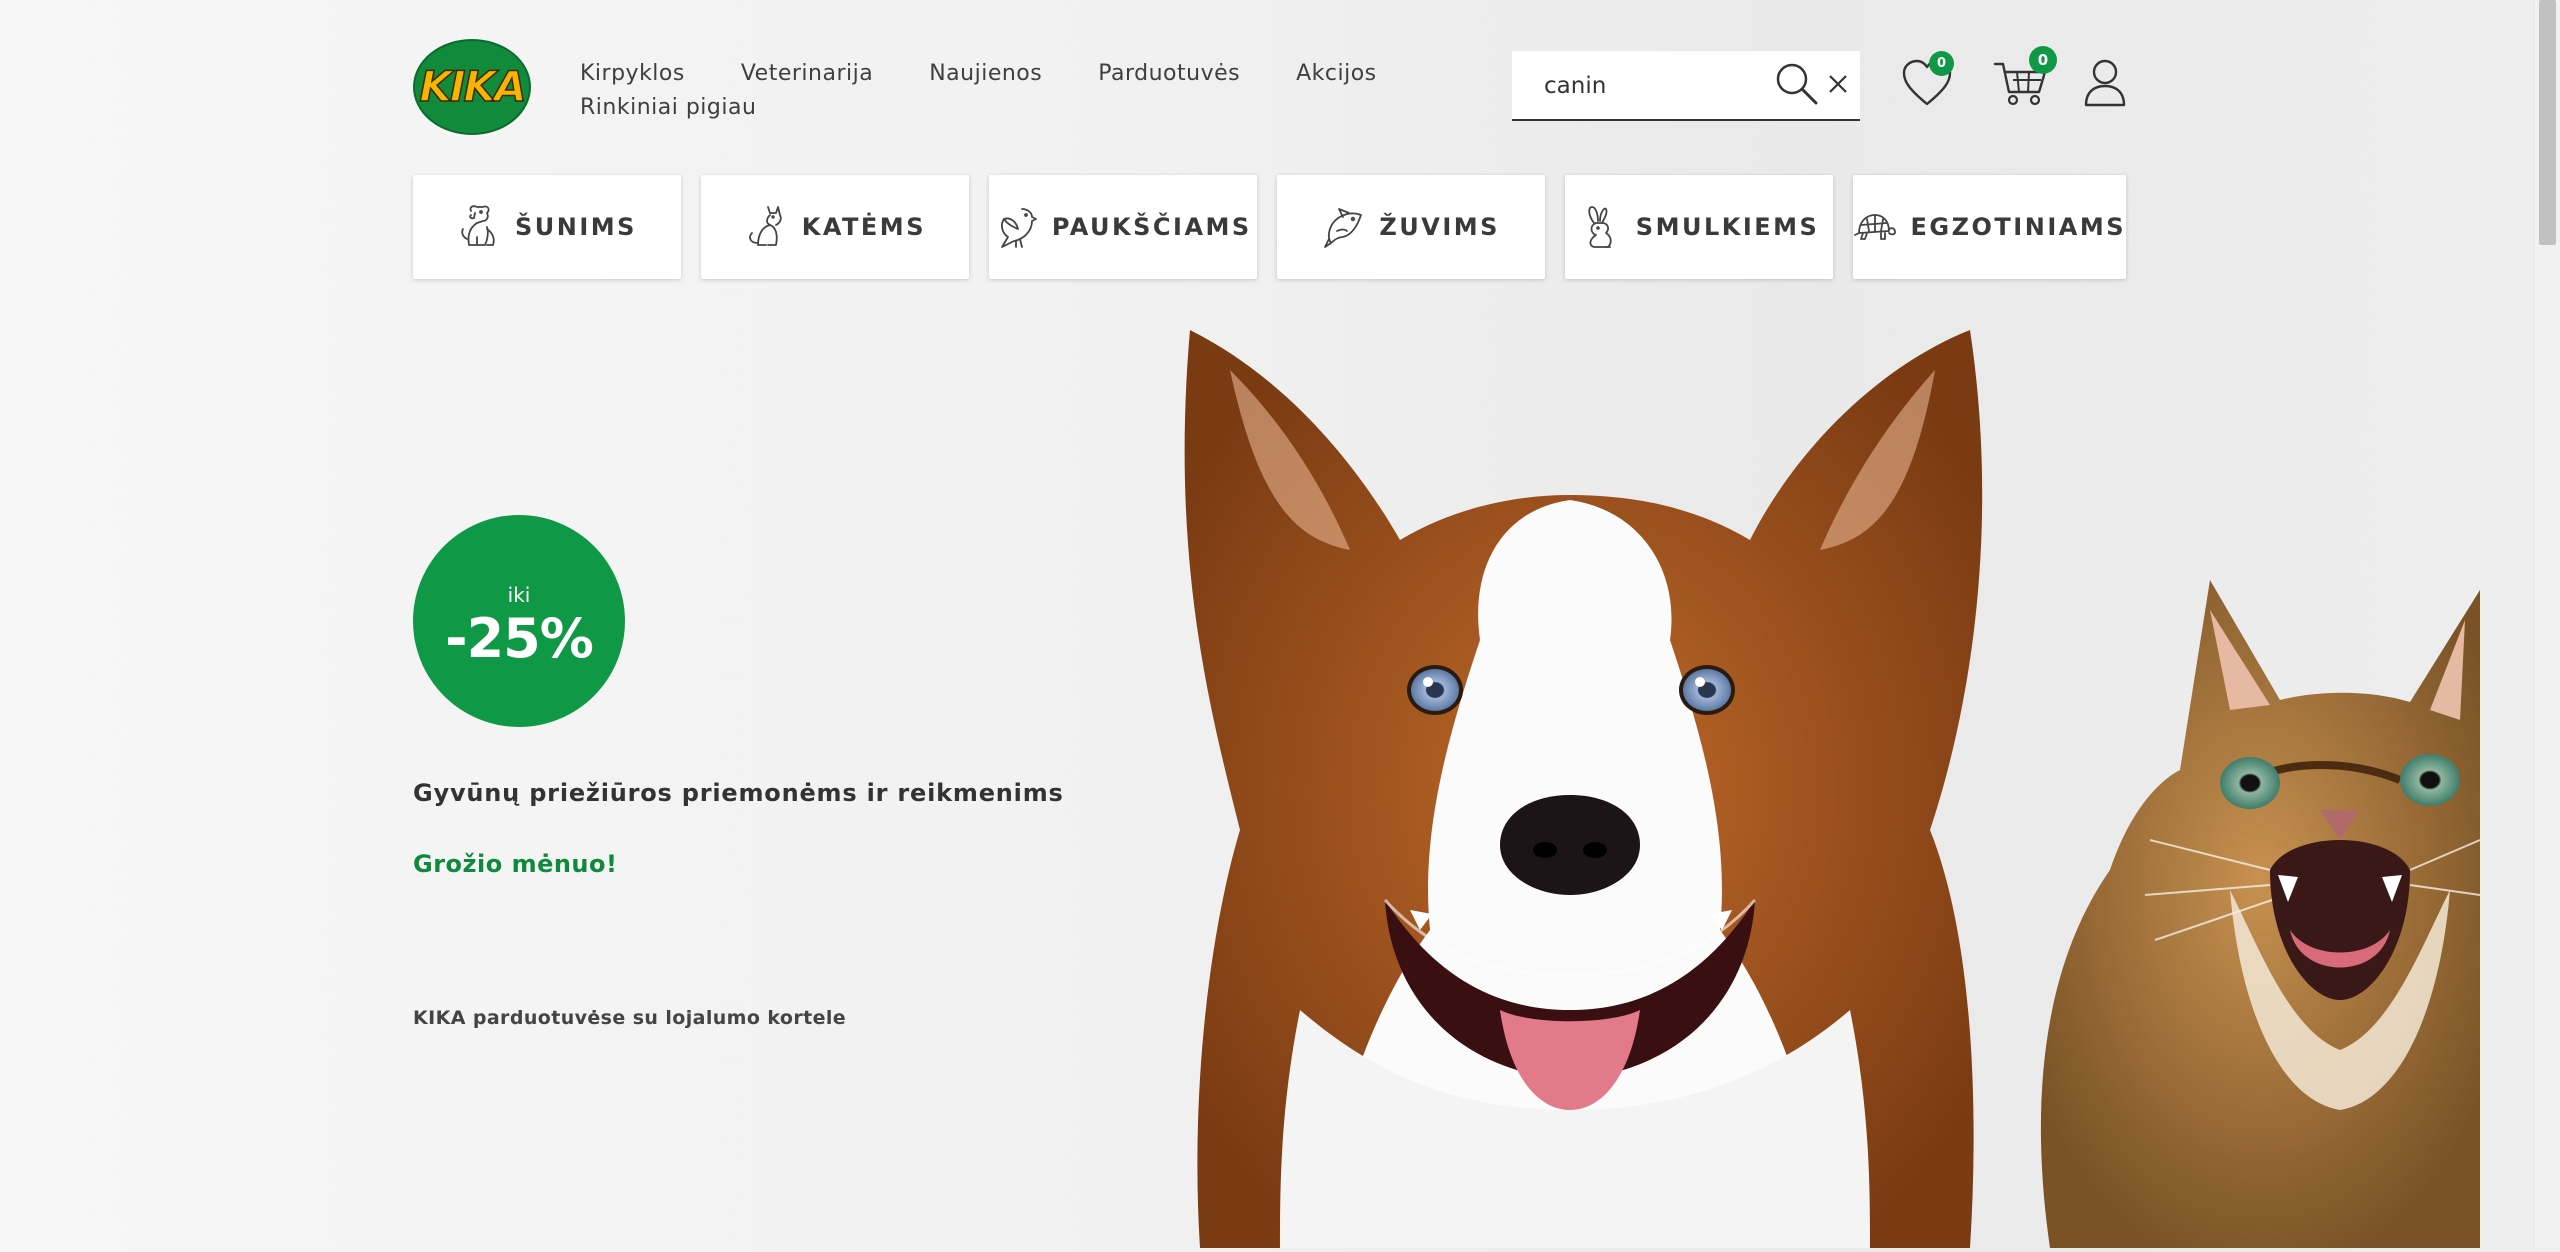 The width and height of the screenshot is (2560, 1252). Describe the element at coordinates (668, 107) in the screenshot. I see `nav-link-rinkiniai-pigiau: Rinkiniai pigiau` at that location.